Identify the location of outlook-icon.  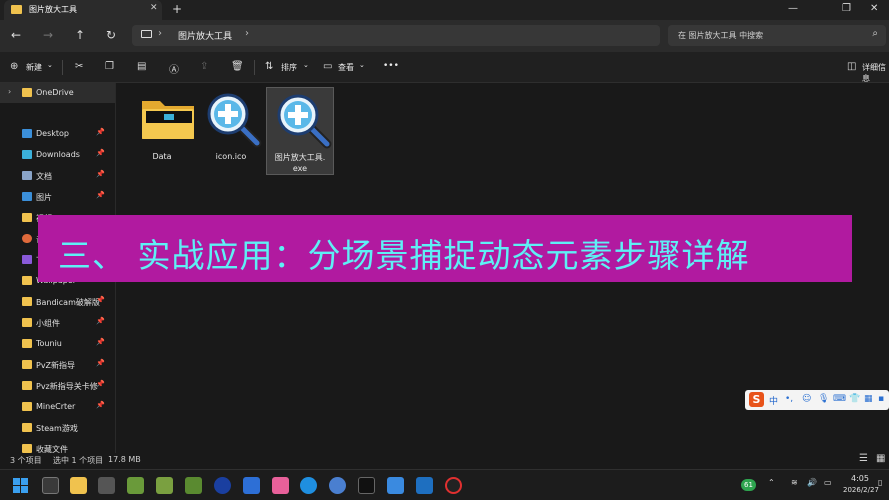
(424, 485).